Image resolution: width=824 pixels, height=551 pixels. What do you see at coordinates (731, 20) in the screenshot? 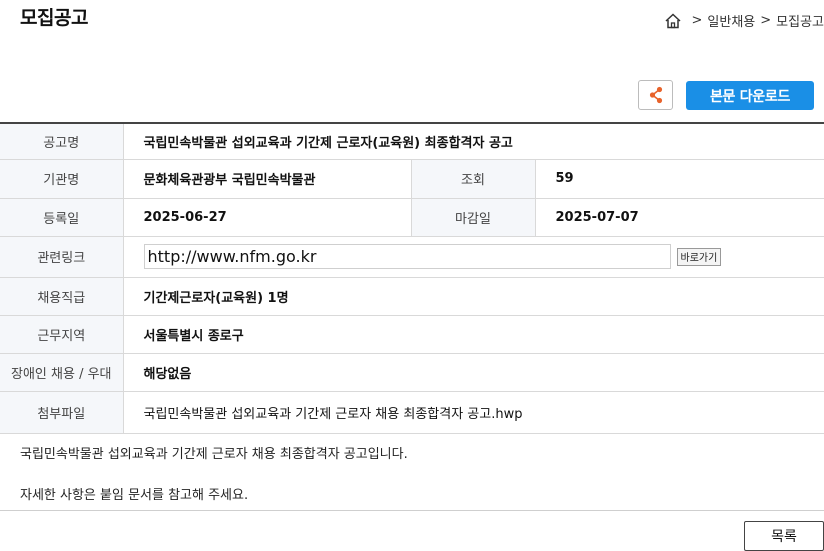
I see `breadcrumb-item-general-hiring: 일반채용` at bounding box center [731, 20].